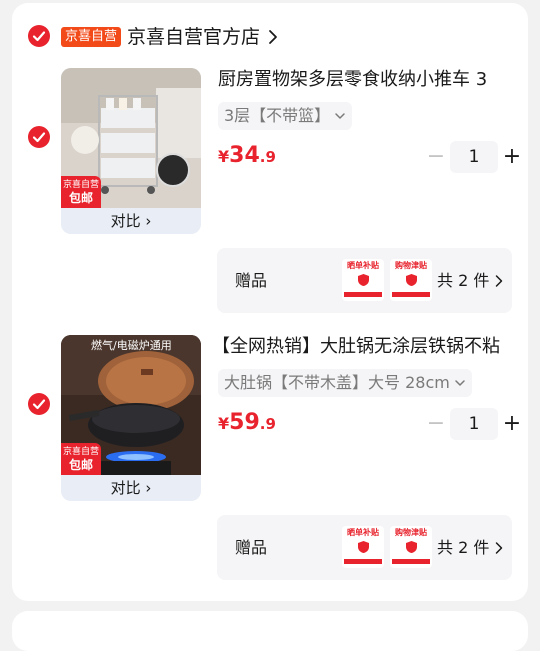 Image resolution: width=540 pixels, height=651 pixels. I want to click on spec-selector: 3层【不带篮】, so click(285, 116).